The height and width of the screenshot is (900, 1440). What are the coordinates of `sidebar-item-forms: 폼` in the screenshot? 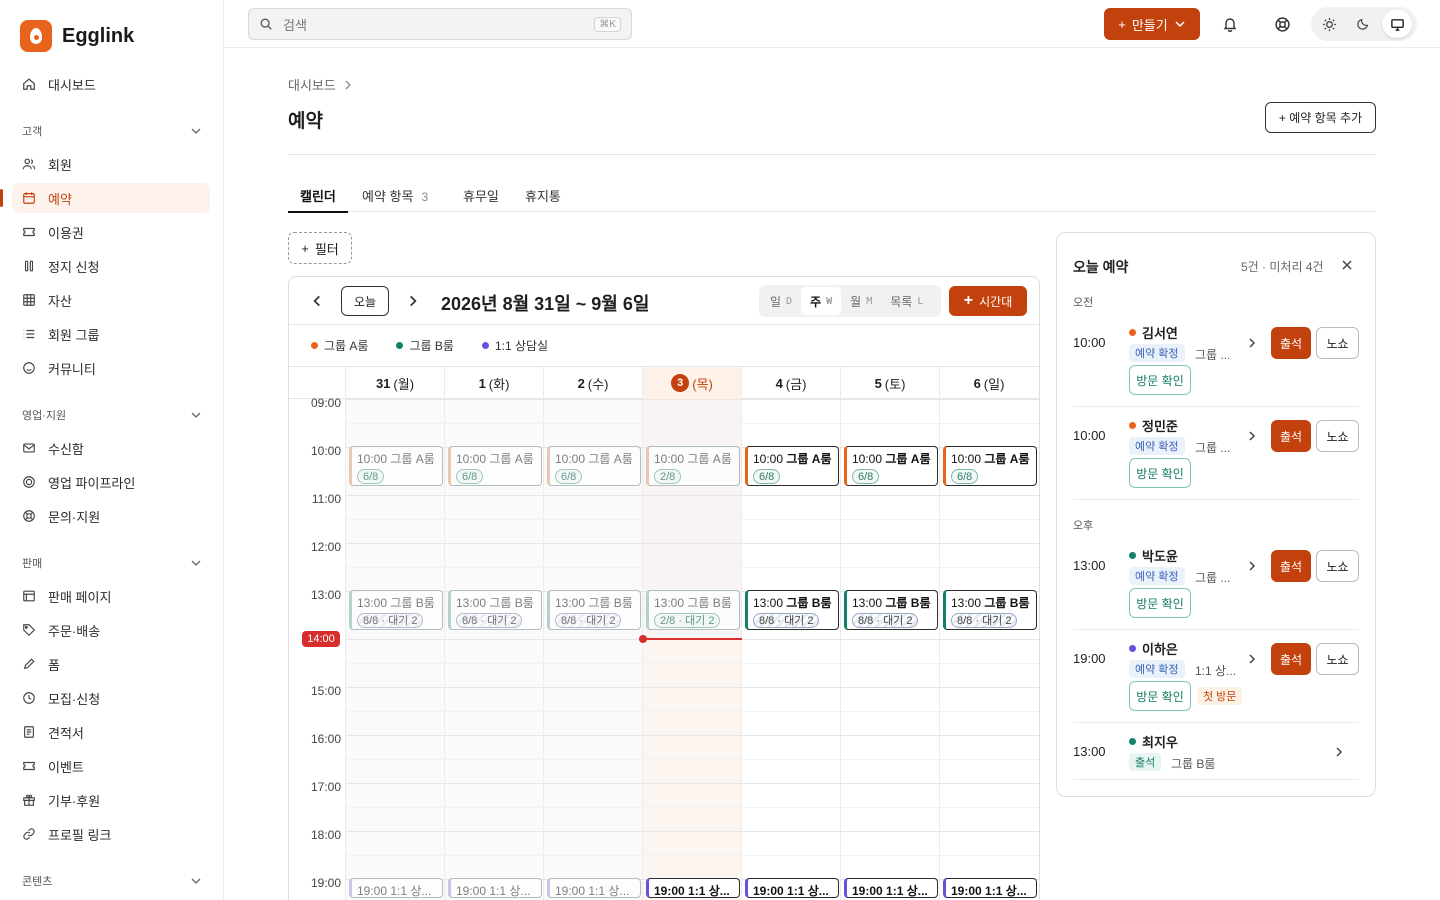 It's located at (111, 664).